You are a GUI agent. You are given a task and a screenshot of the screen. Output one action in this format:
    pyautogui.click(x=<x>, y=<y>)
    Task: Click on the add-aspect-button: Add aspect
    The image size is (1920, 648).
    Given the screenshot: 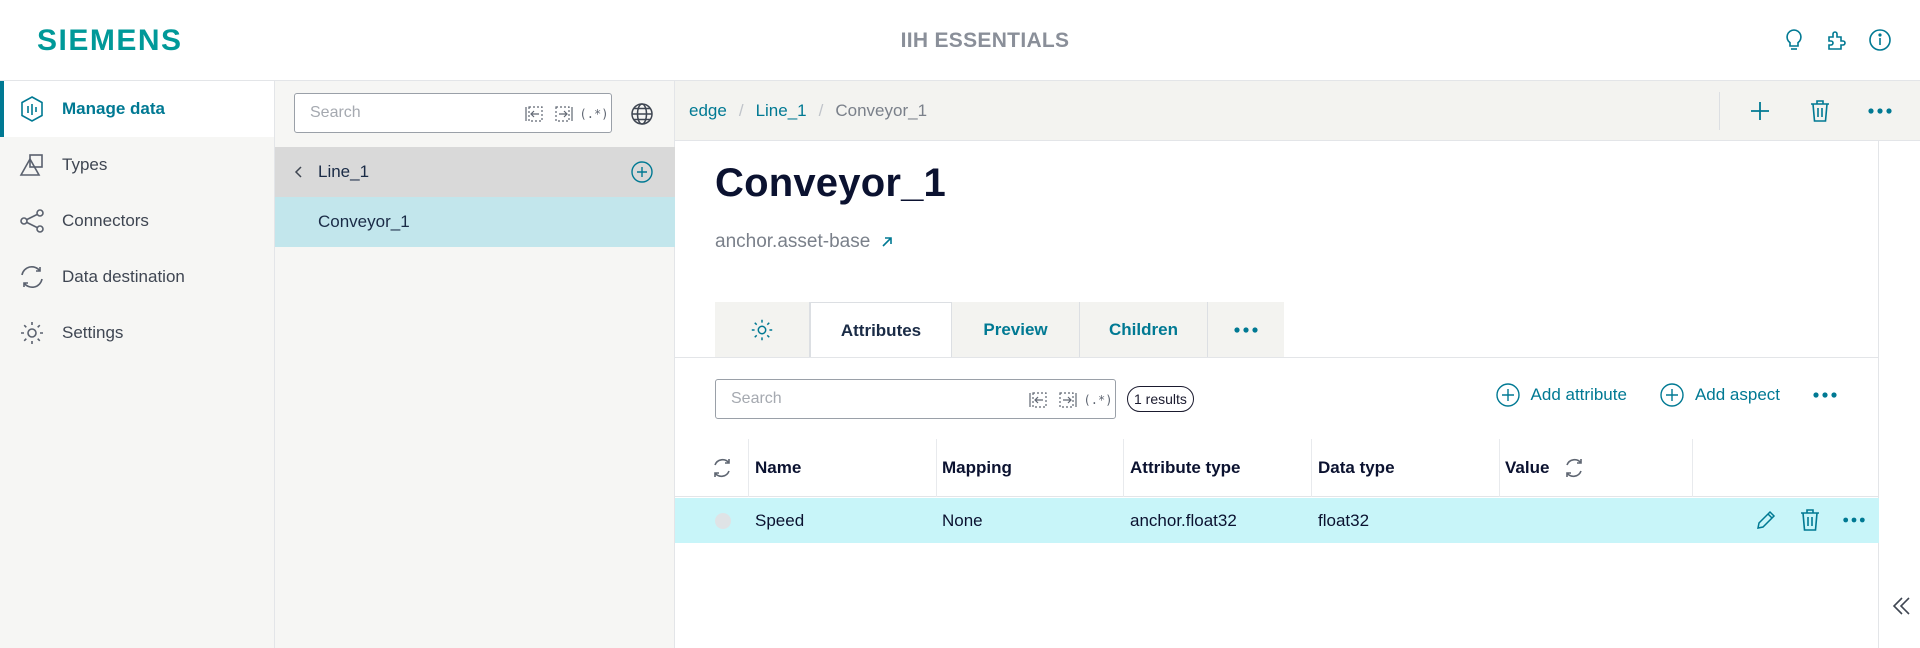 What is the action you would take?
    pyautogui.click(x=1719, y=395)
    